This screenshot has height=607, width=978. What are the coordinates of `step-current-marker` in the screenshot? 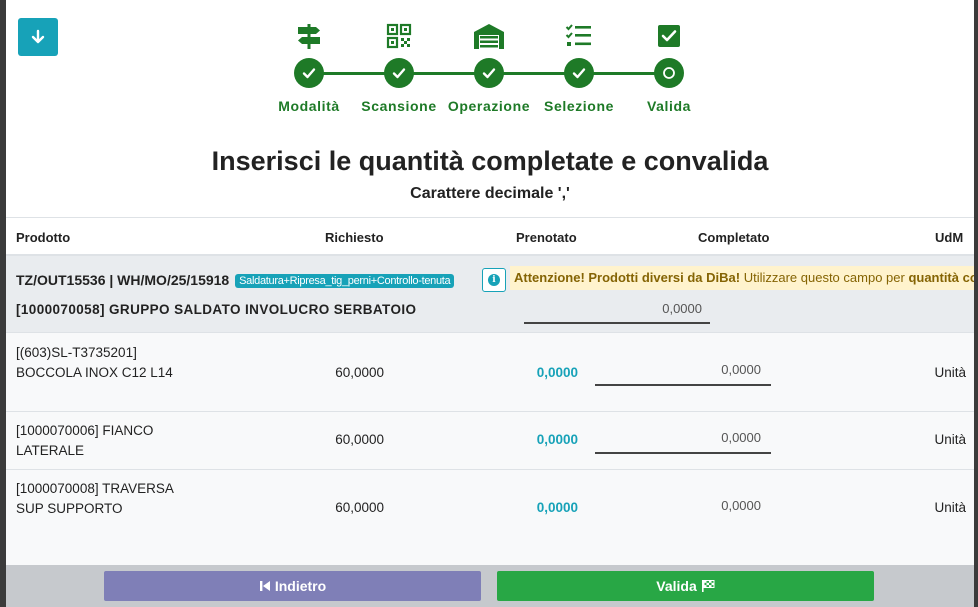 It's located at (669, 73).